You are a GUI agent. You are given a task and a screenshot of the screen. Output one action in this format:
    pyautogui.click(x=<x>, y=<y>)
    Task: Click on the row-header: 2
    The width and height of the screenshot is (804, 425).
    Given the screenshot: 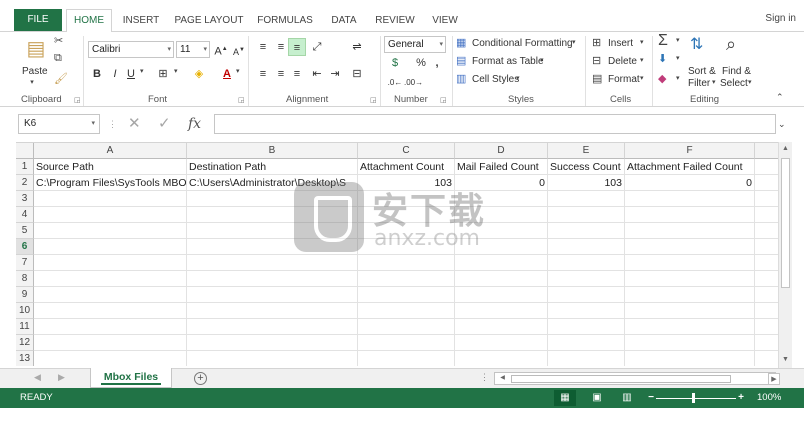 What is the action you would take?
    pyautogui.click(x=25, y=183)
    